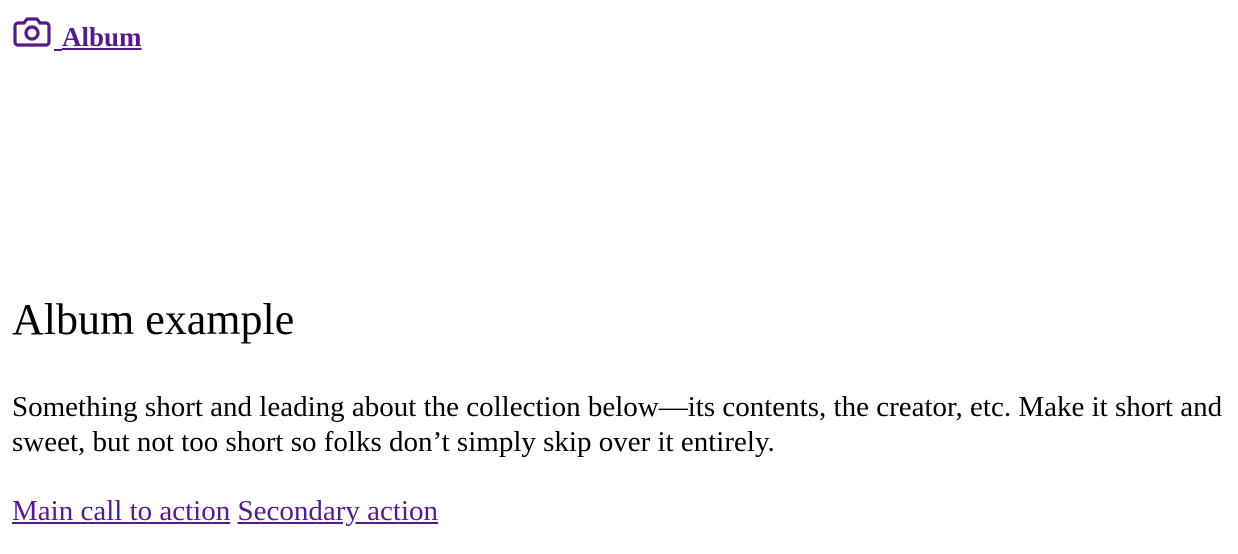  Describe the element at coordinates (32, 34) in the screenshot. I see `camera-icon` at that location.